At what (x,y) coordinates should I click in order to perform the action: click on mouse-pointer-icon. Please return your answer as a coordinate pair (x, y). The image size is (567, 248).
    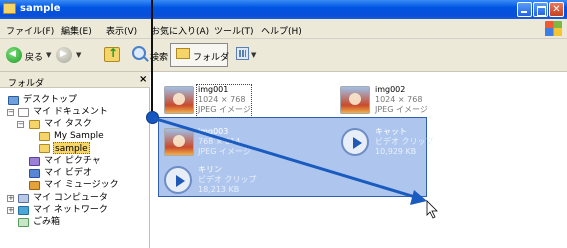
    Looking at the image, I should click on (432, 209).